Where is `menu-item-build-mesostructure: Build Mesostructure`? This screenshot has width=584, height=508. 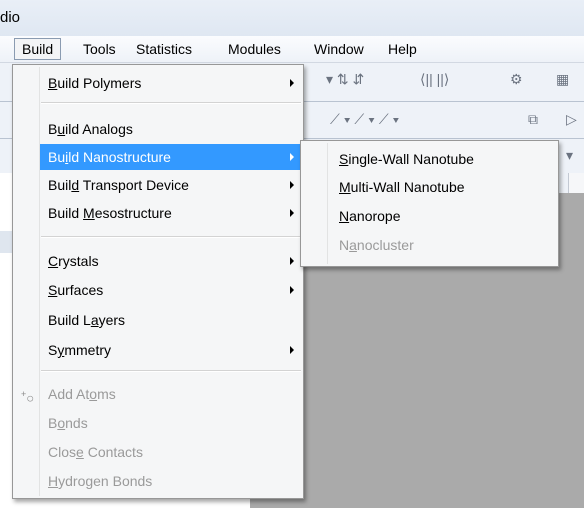
menu-item-build-mesostructure: Build Mesostructure is located at coordinates (158, 213).